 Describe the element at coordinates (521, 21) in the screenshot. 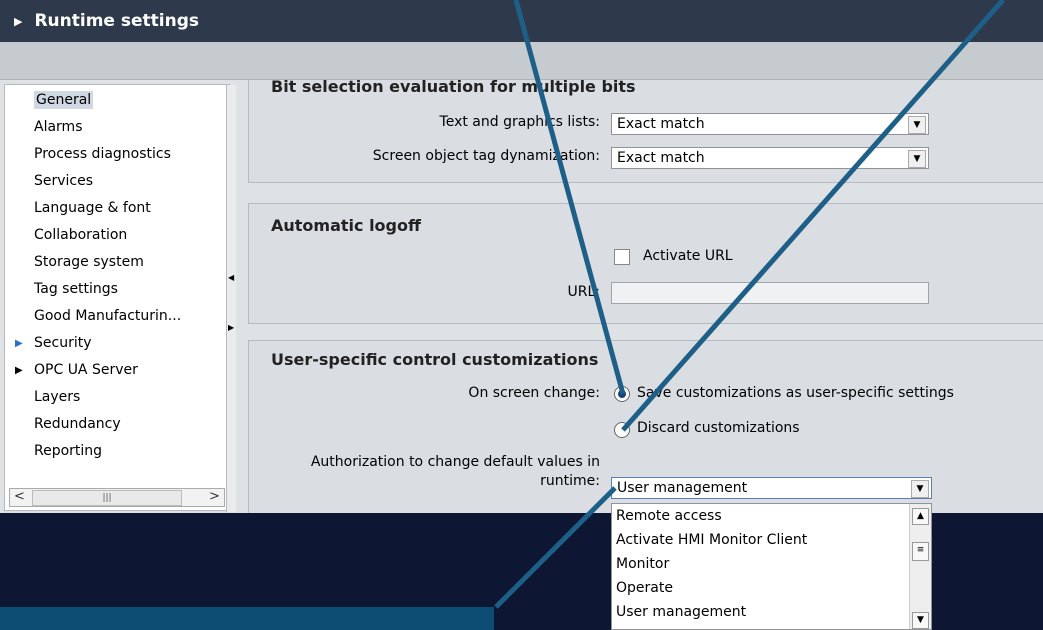

I see `title-bar: ▶ Runtime settings` at that location.